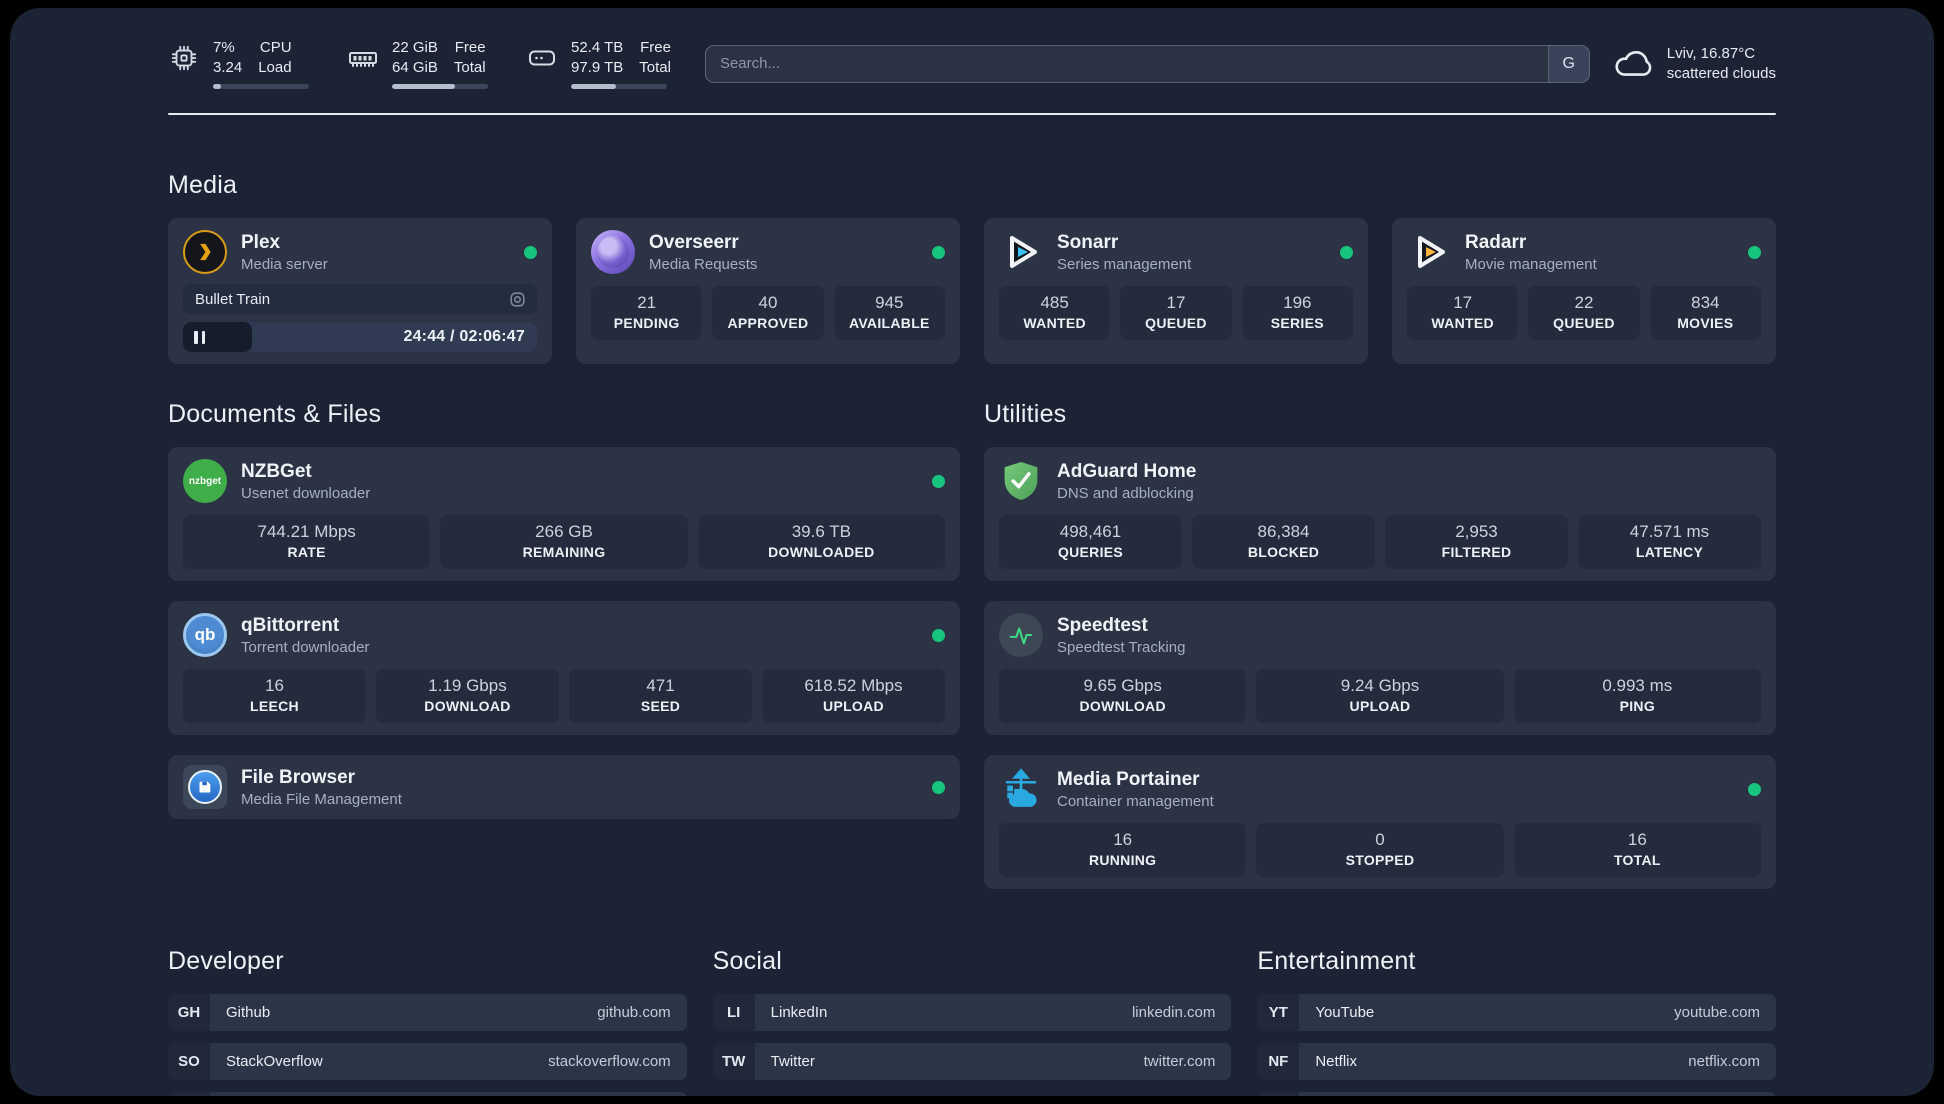 The width and height of the screenshot is (1944, 1104). I want to click on link-linkedin: LI LinkedIn linkedin.com, so click(972, 1012).